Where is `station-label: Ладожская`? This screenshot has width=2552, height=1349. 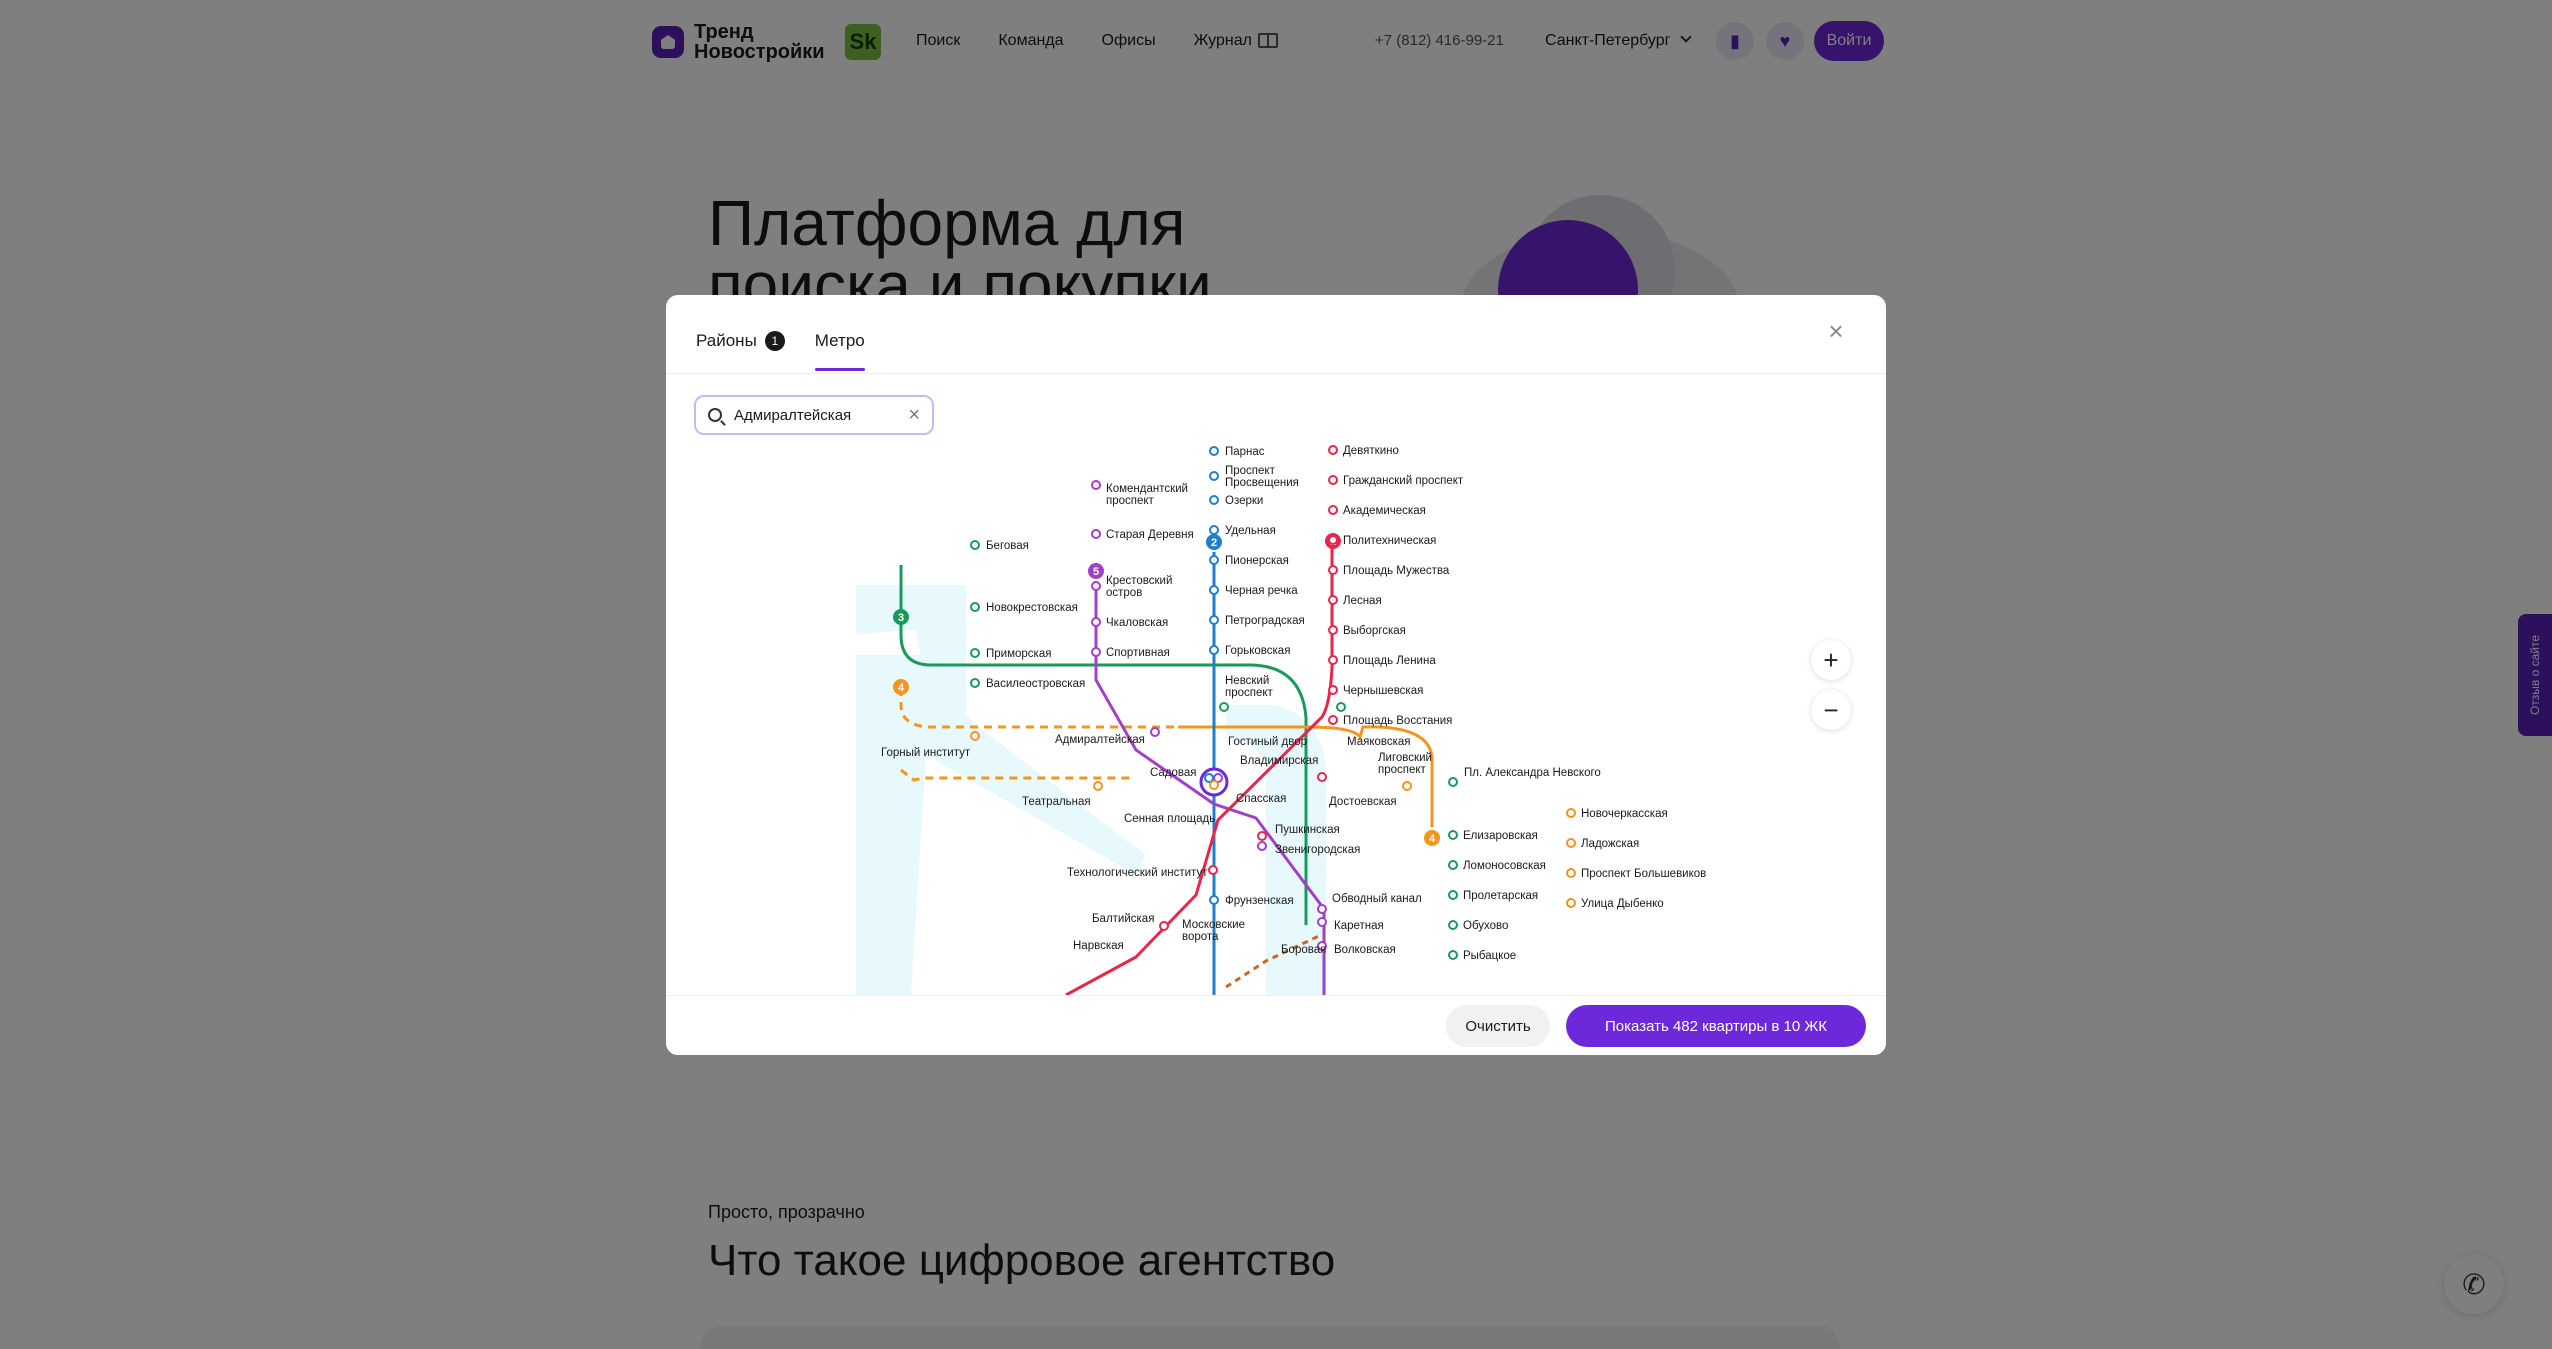
station-label: Ладожская is located at coordinates (1610, 844).